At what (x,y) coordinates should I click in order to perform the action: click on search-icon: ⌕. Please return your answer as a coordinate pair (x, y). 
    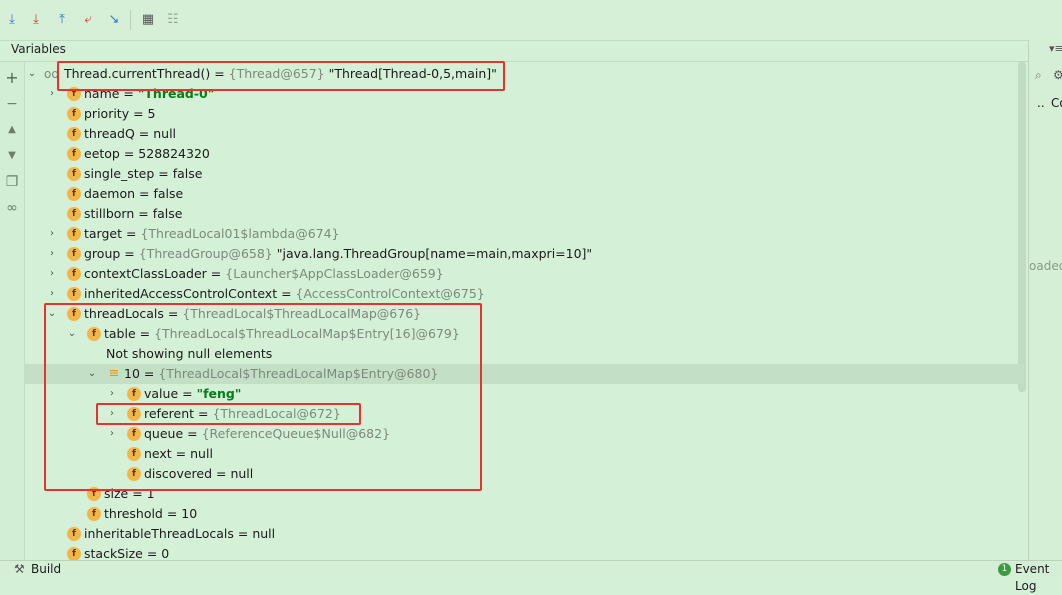
    Looking at the image, I should click on (1038, 75).